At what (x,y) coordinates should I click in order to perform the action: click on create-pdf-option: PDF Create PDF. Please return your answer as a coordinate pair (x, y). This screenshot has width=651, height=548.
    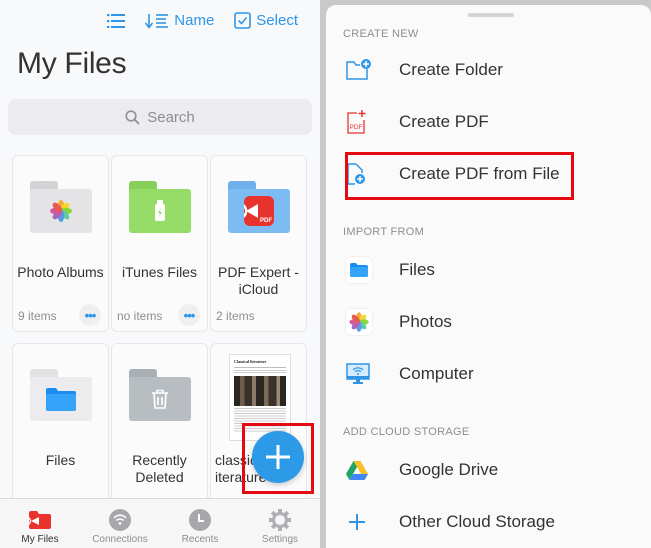
    Looking at the image, I should click on (488, 122).